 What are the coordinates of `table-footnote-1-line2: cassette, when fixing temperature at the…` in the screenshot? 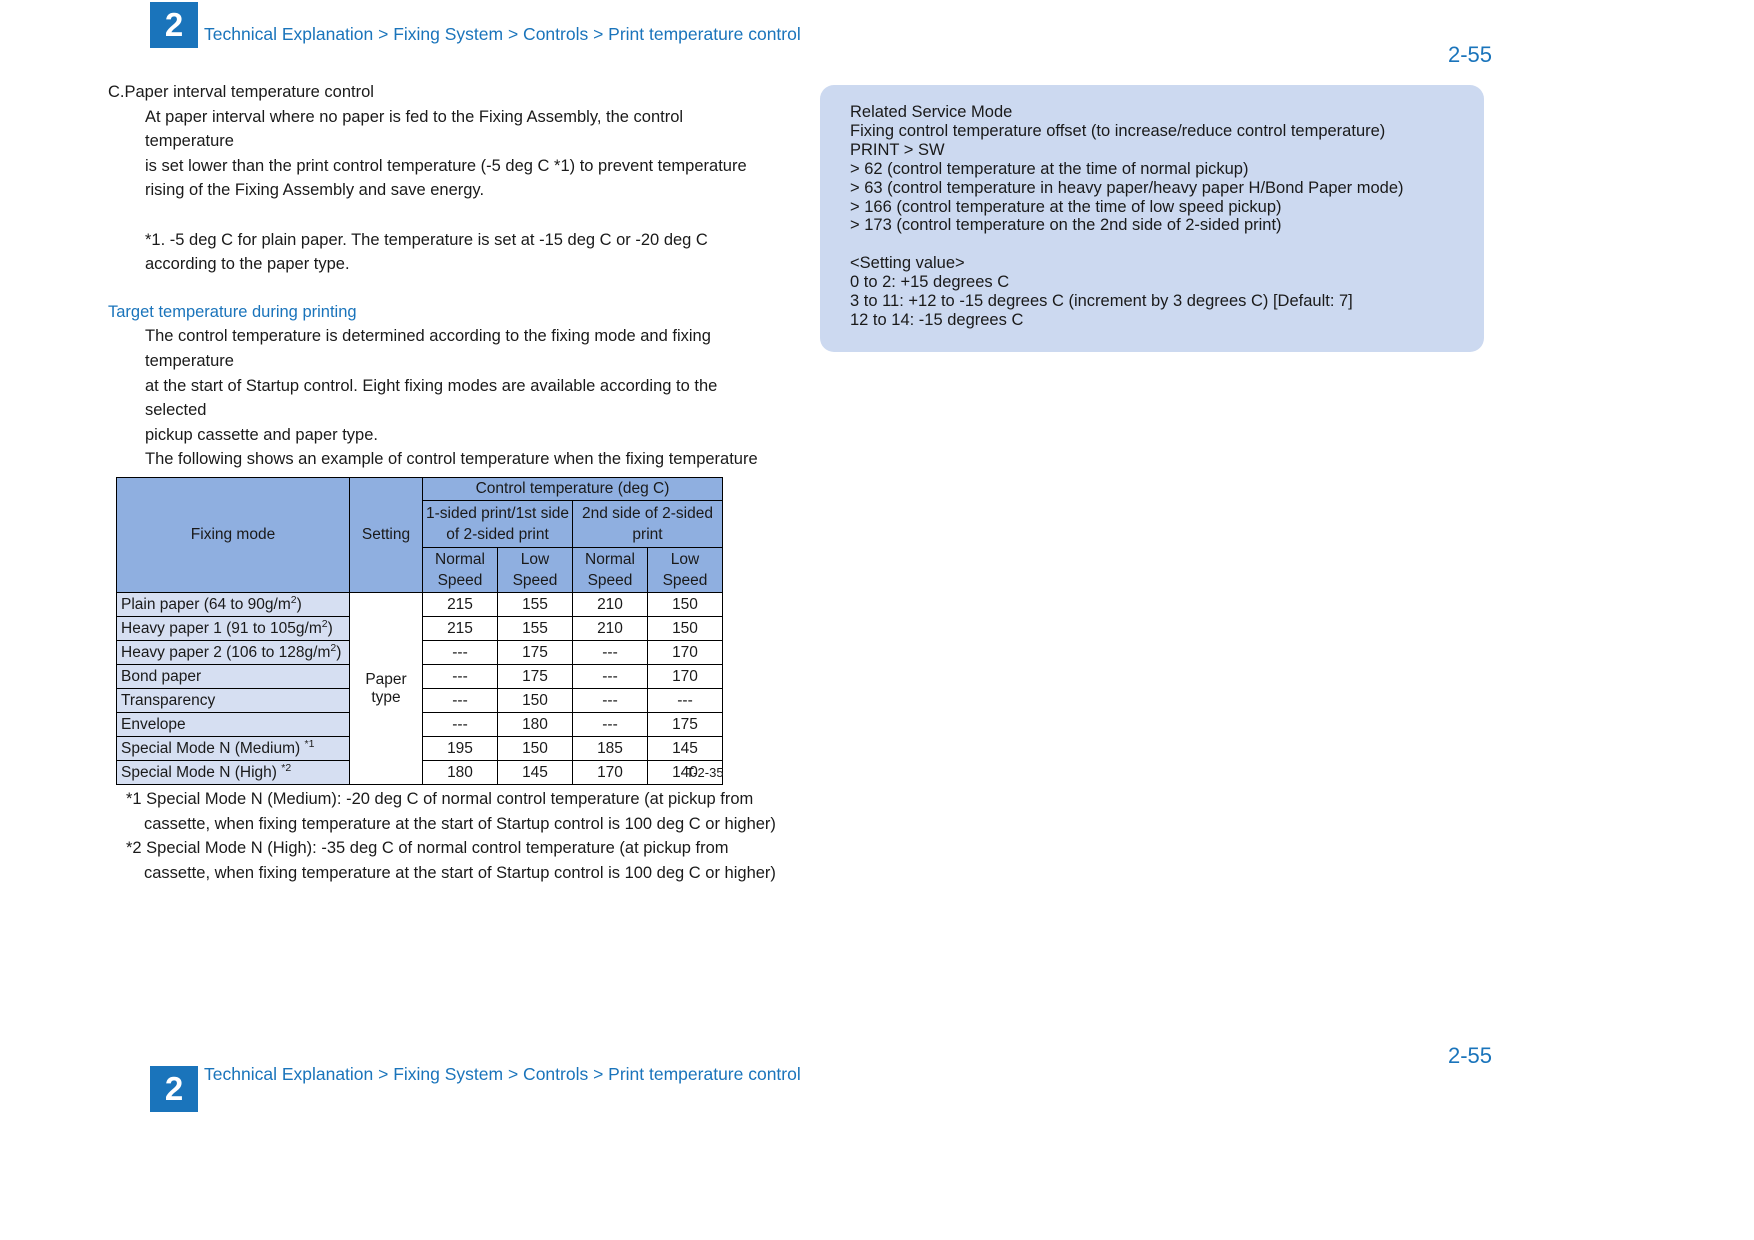 It's located at (460, 823).